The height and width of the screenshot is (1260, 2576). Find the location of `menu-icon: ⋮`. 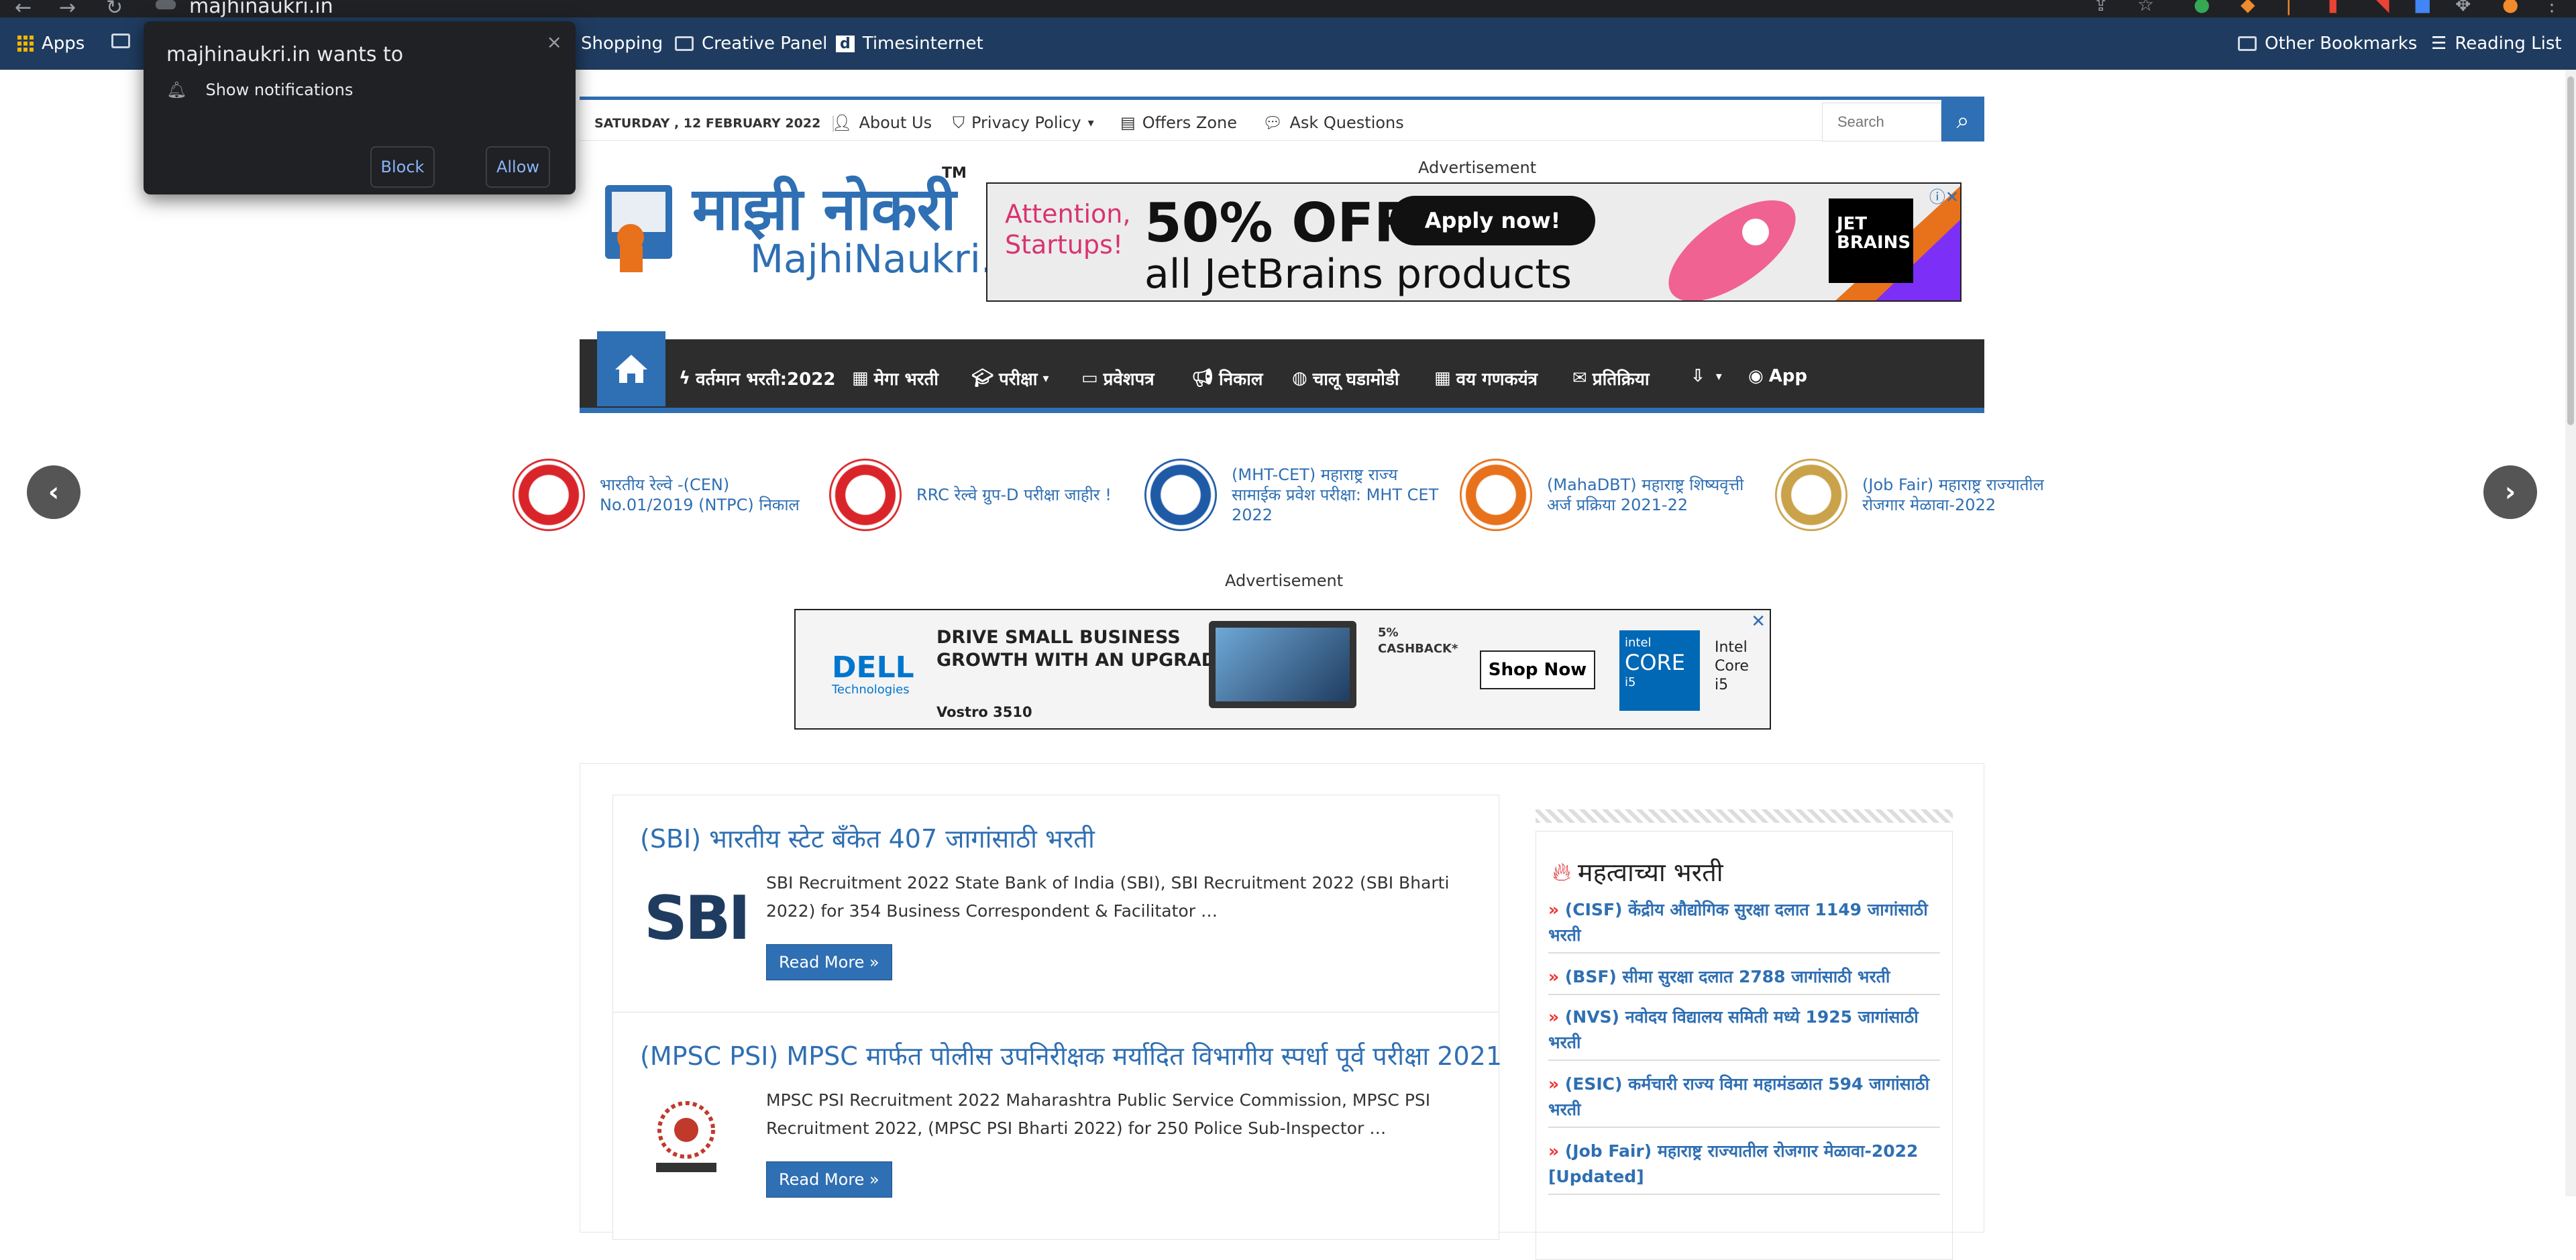

menu-icon: ⋮ is located at coordinates (2551, 8).